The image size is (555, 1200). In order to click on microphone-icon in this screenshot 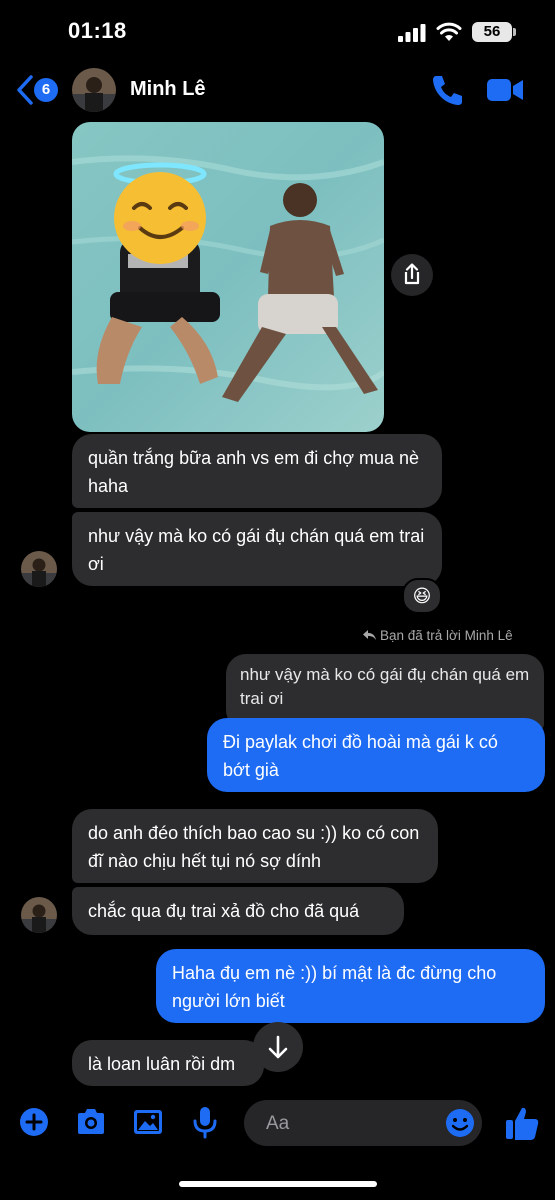, I will do `click(205, 1122)`.